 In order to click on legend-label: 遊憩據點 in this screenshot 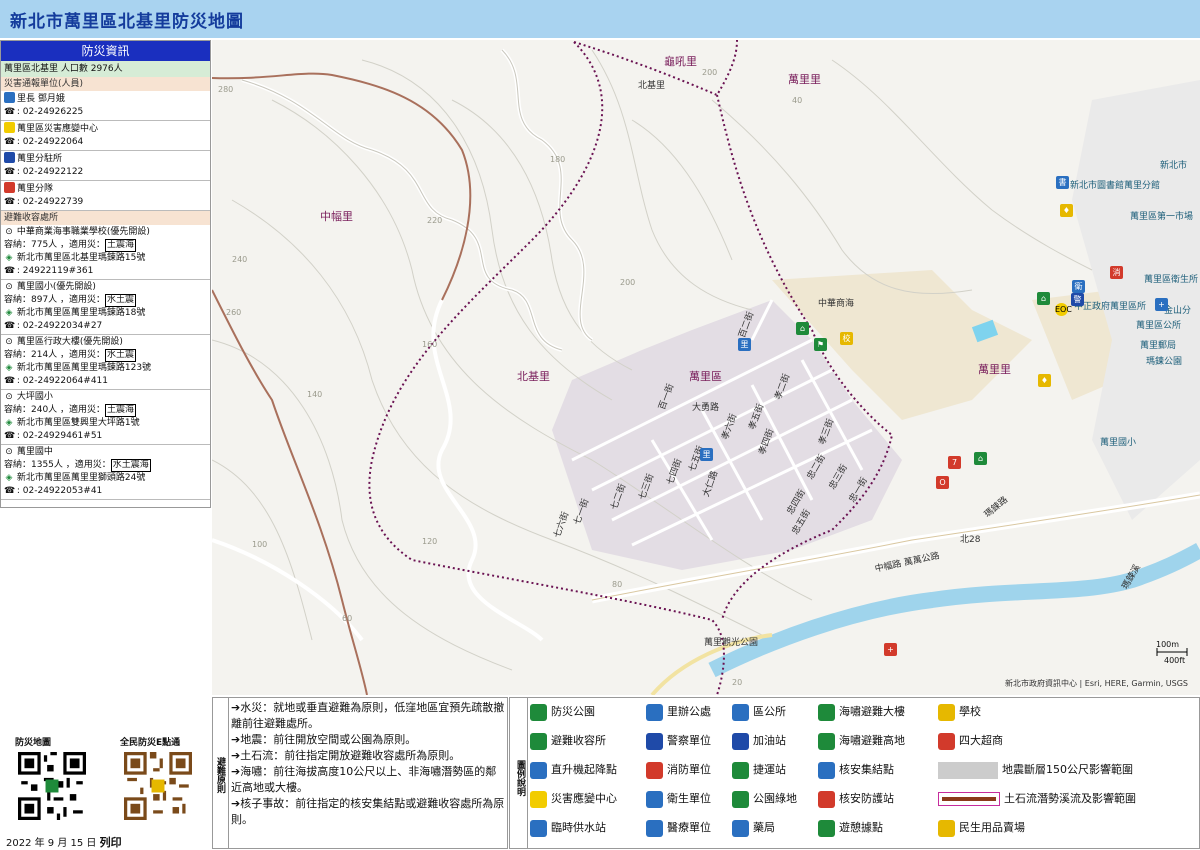, I will do `click(861, 827)`.